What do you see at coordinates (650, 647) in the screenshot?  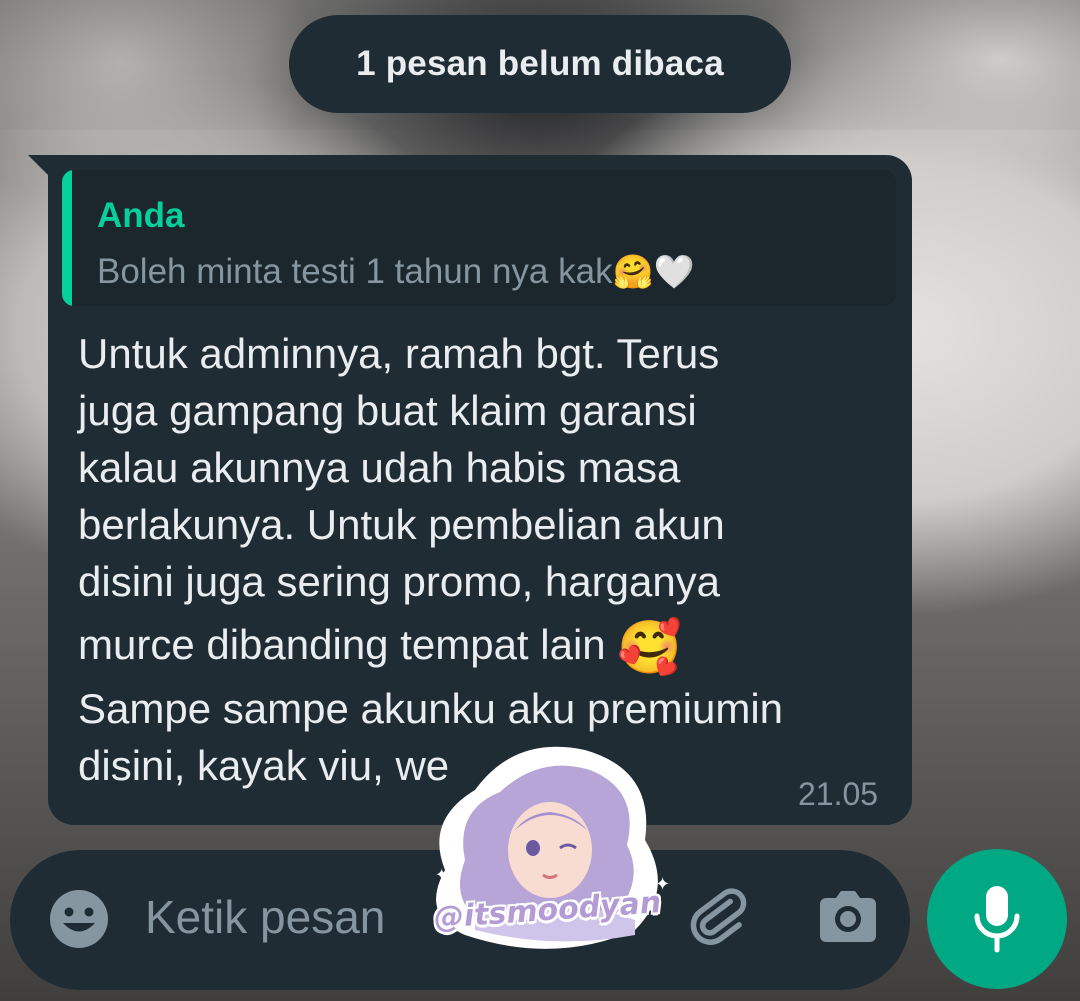 I see `smiling-hearts-emoji: 🥰` at bounding box center [650, 647].